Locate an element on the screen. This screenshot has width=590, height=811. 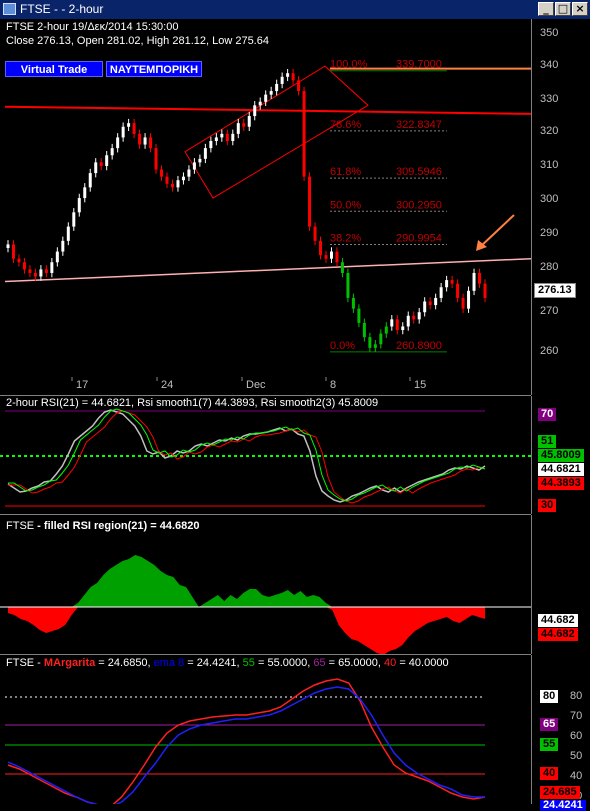
rsi-badge-smooth2: 45.8009 is located at coordinates (561, 455).